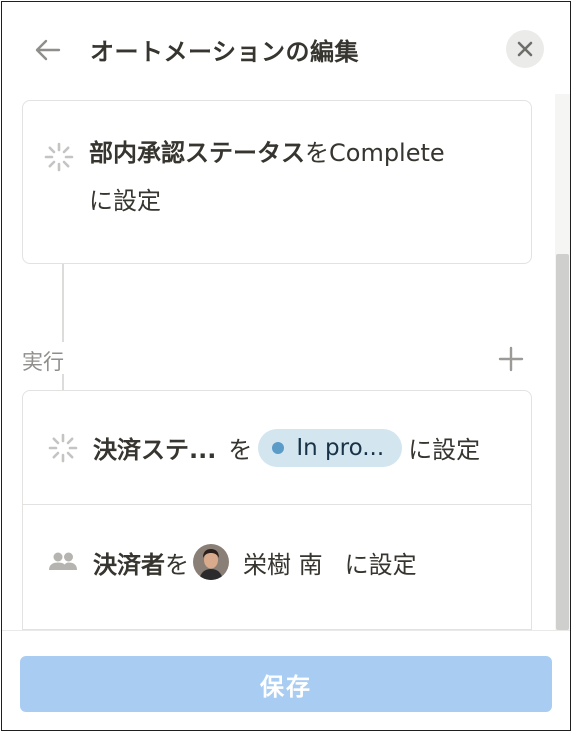 The image size is (574, 734). I want to click on person-avatar-image, so click(211, 562).